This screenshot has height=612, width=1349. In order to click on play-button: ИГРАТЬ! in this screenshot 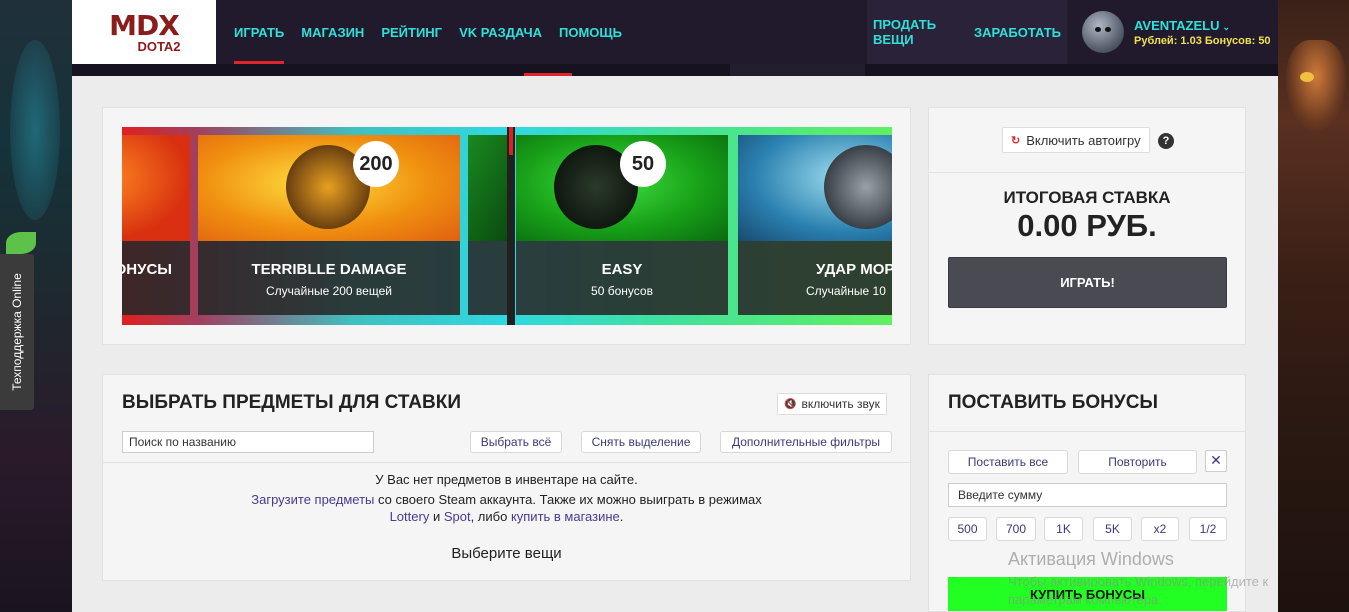, I will do `click(1087, 282)`.